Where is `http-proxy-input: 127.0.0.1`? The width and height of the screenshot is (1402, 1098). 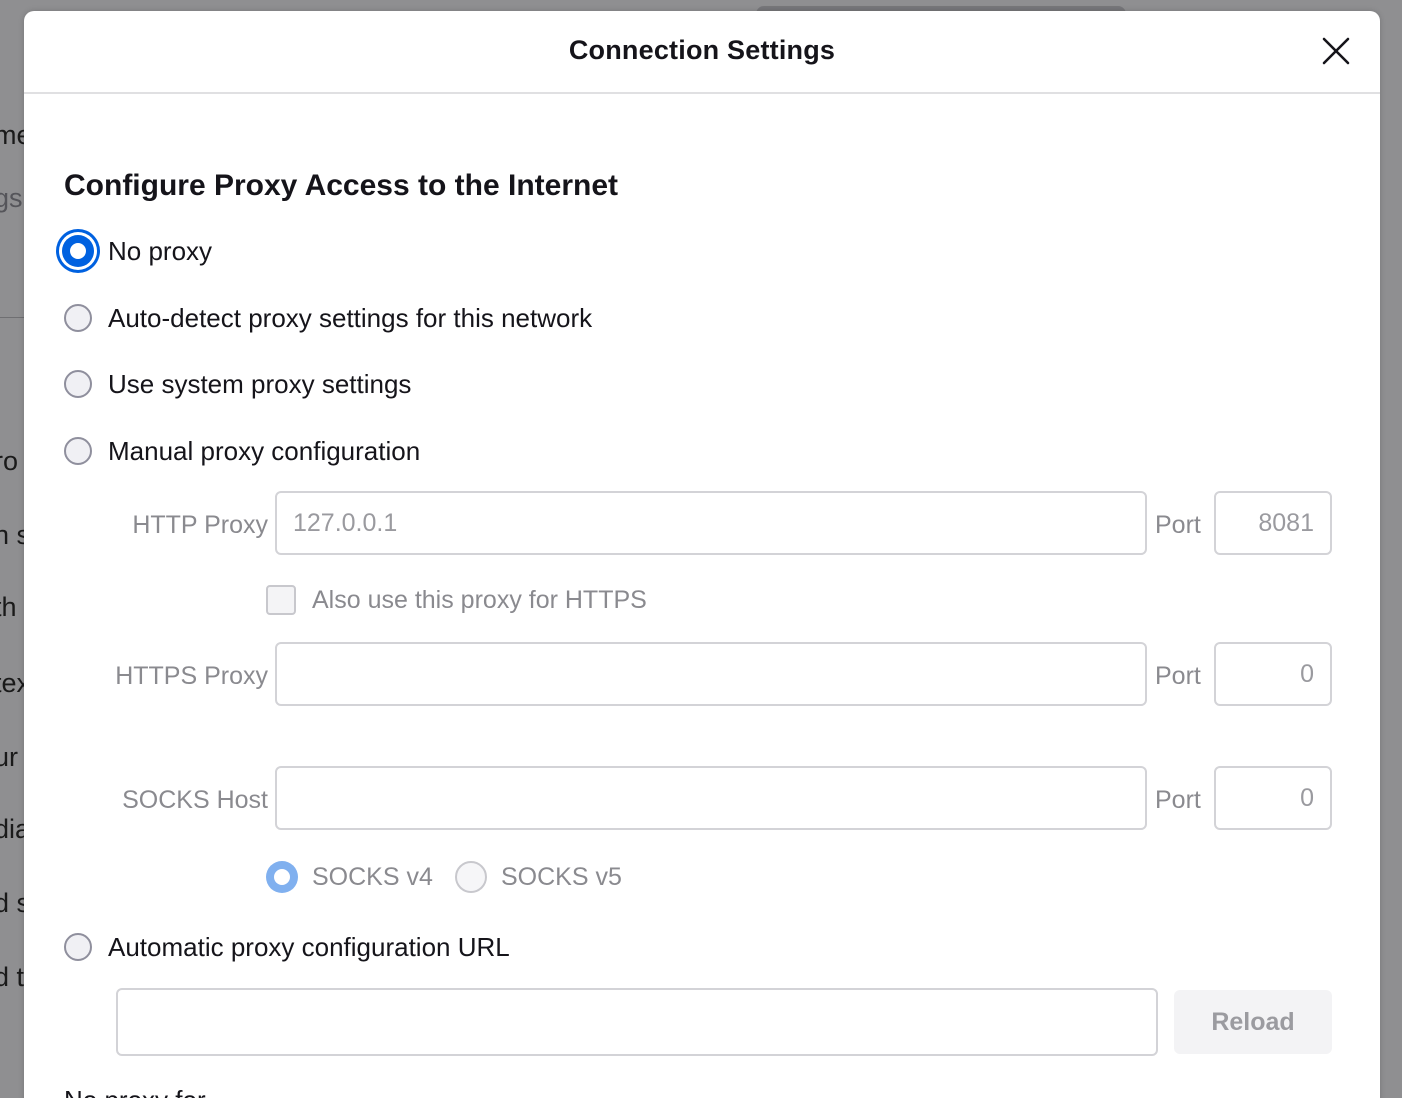
http-proxy-input: 127.0.0.1 is located at coordinates (711, 523).